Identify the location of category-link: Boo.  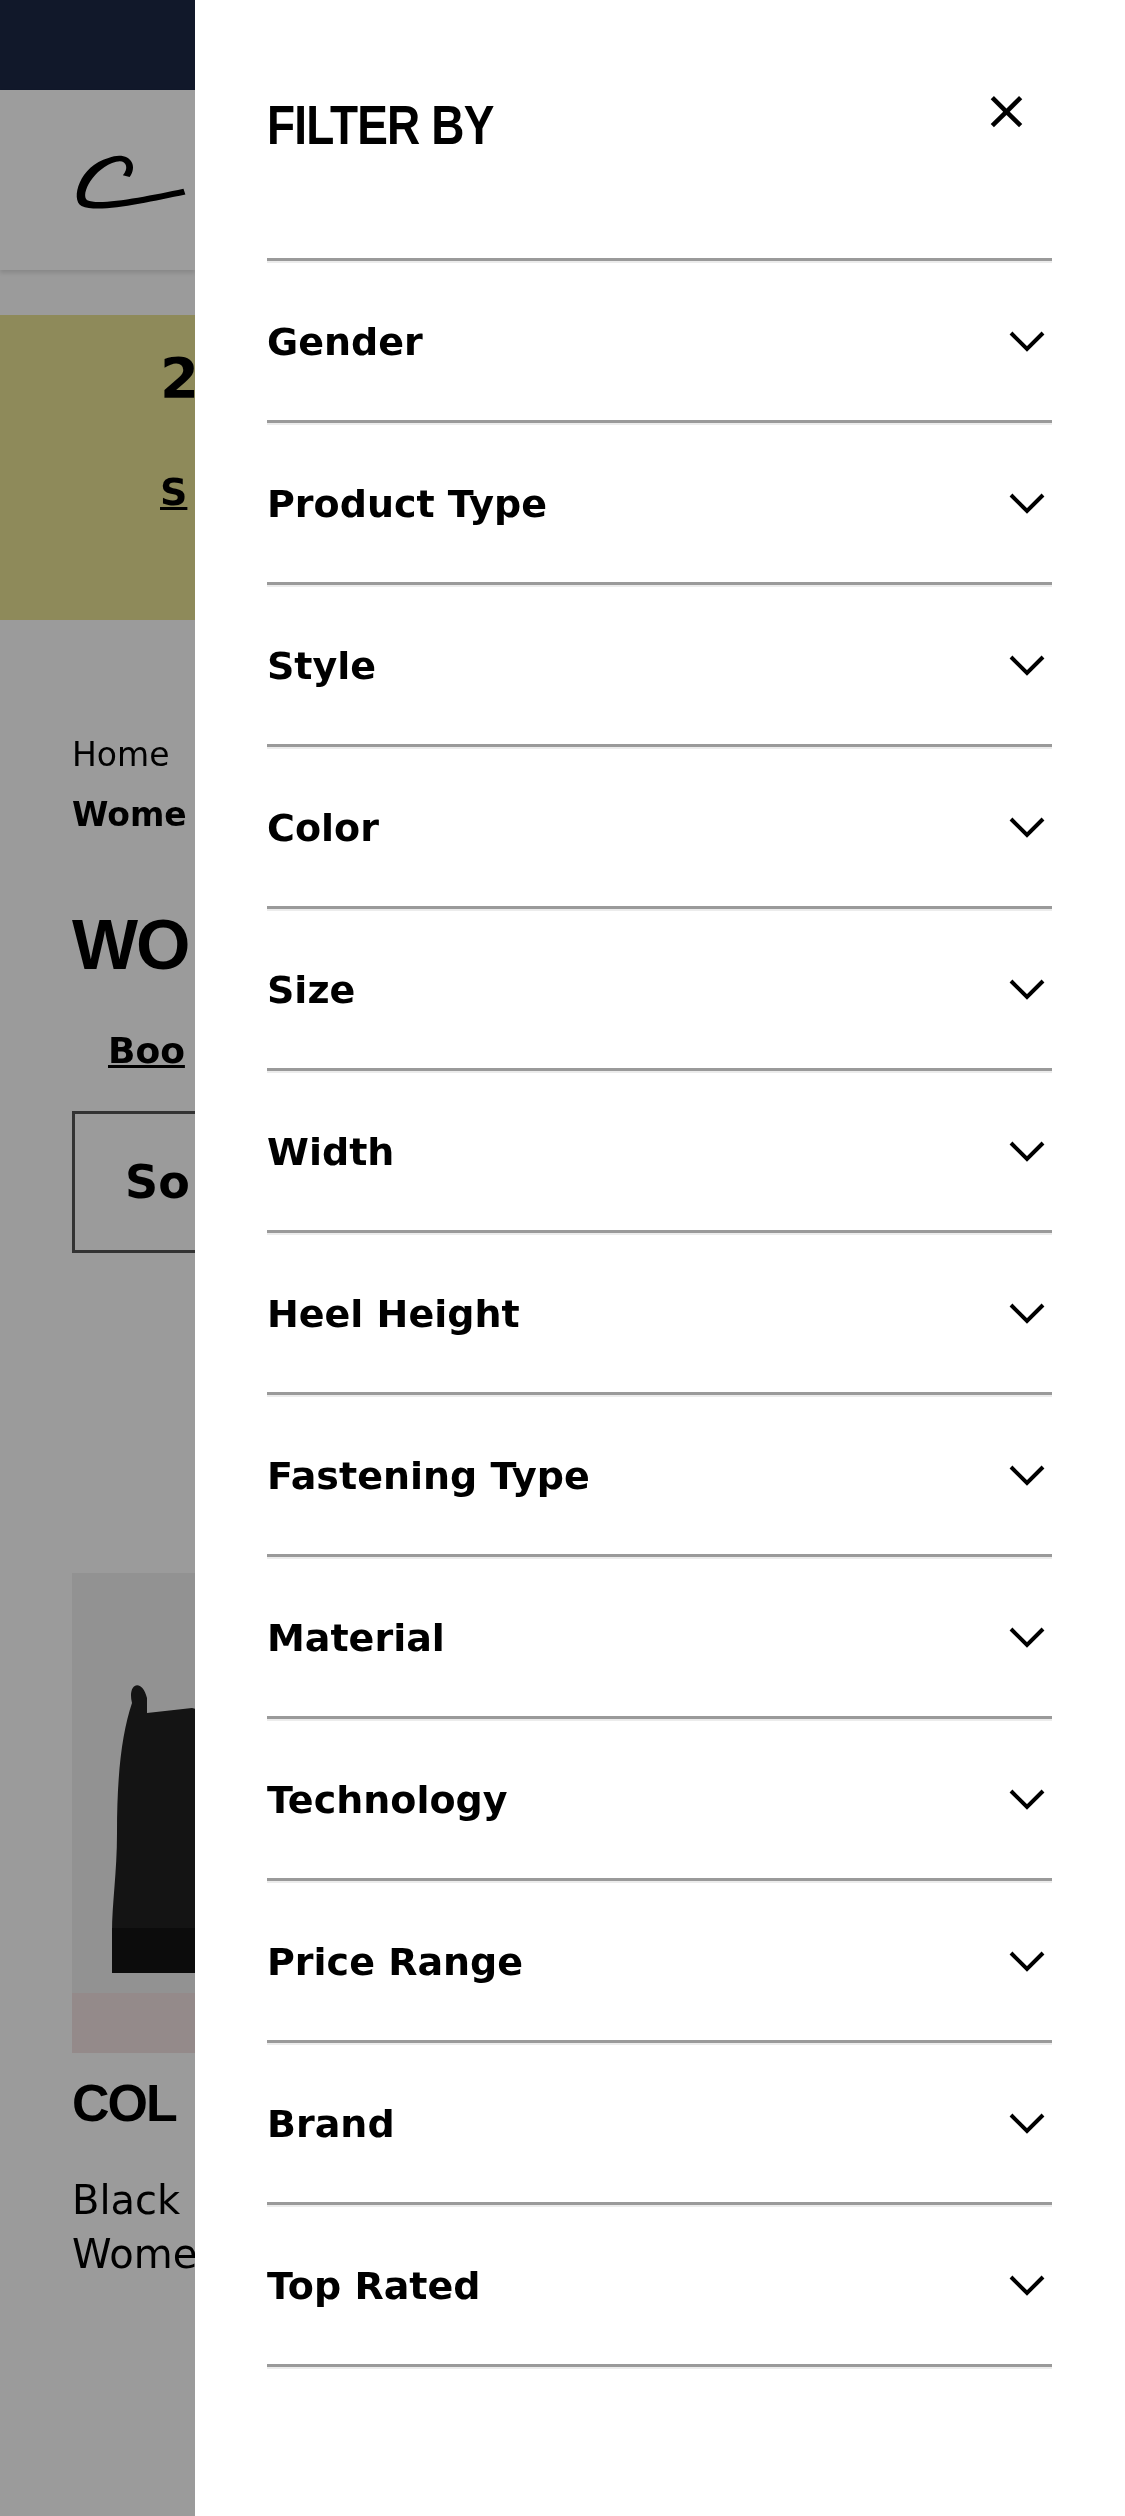
(146, 1050).